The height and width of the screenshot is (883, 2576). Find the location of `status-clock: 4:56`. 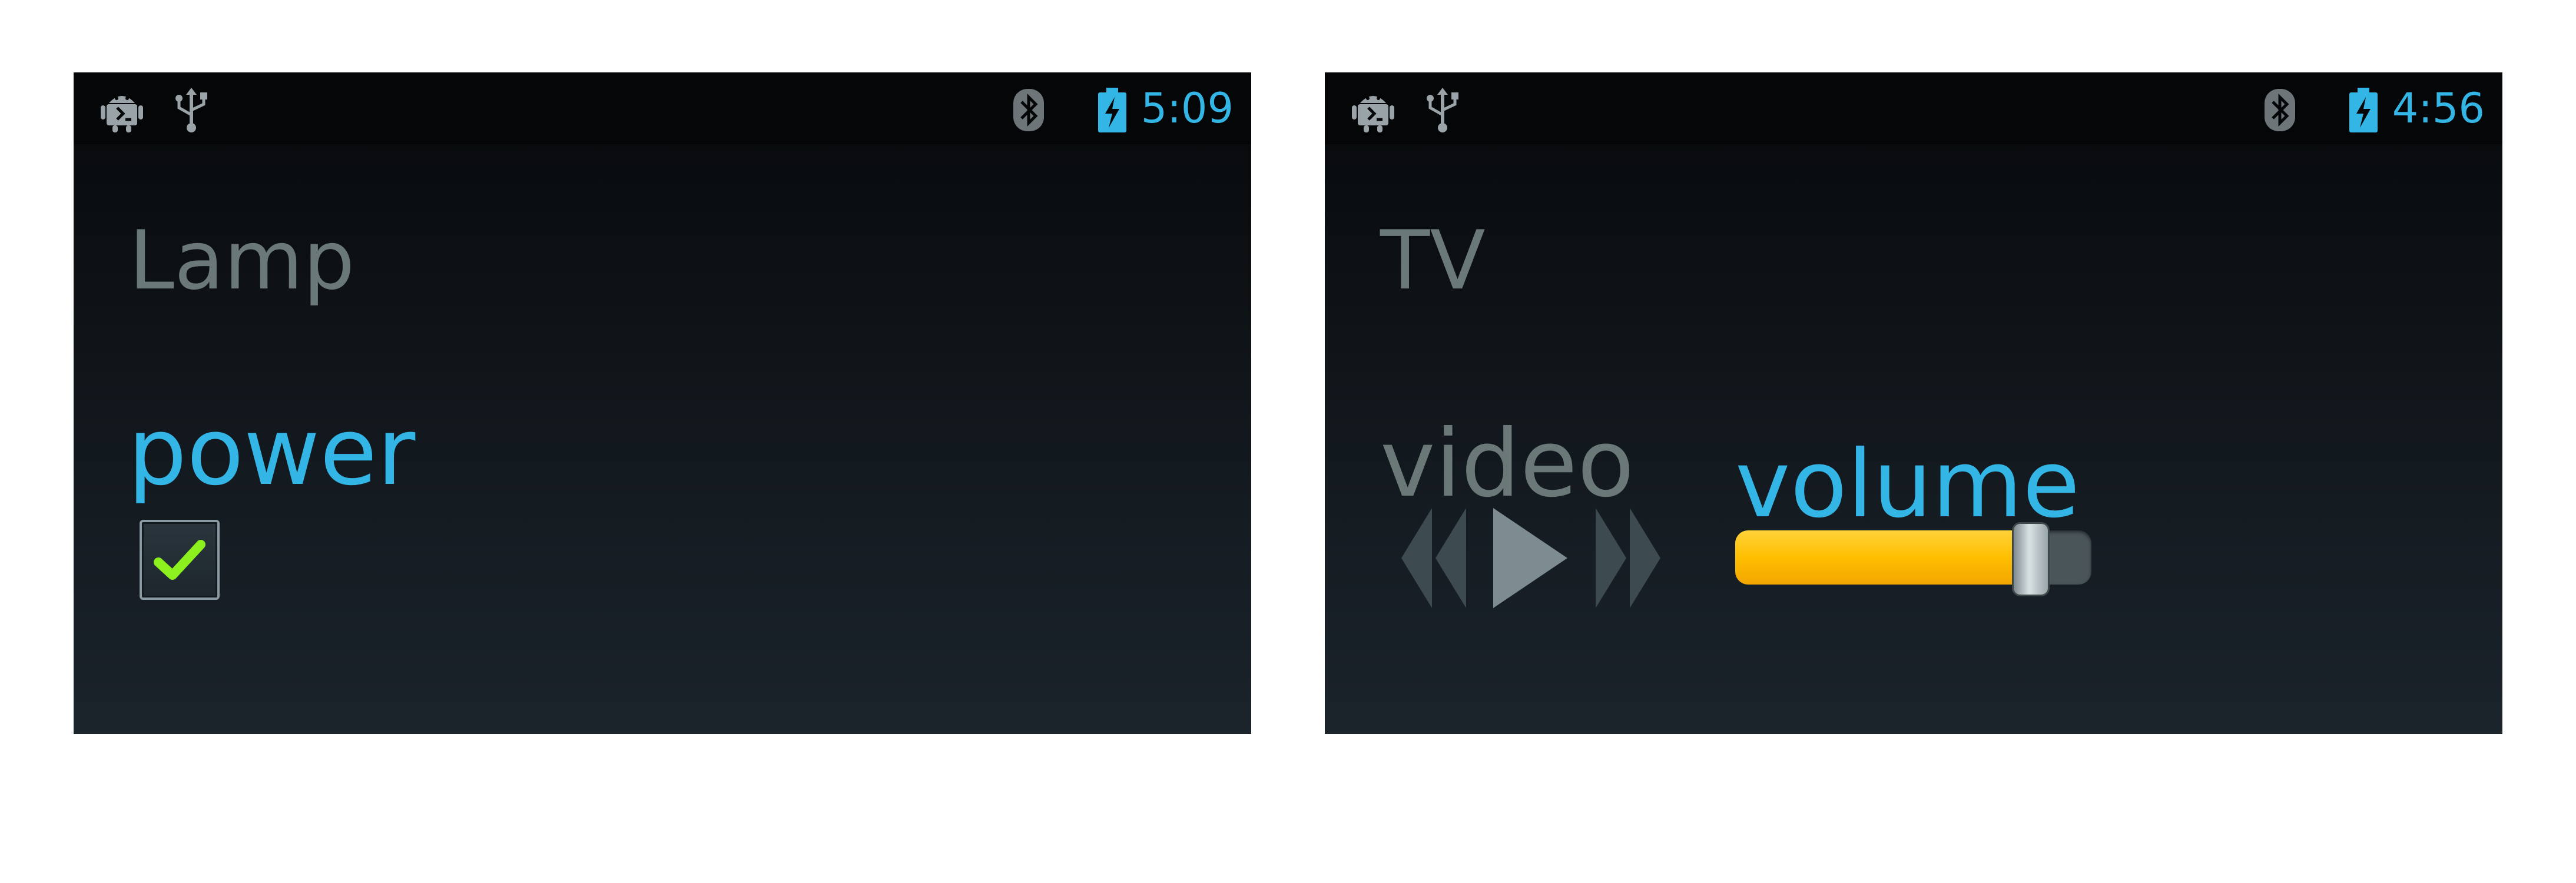

status-clock: 4:56 is located at coordinates (2438, 108).